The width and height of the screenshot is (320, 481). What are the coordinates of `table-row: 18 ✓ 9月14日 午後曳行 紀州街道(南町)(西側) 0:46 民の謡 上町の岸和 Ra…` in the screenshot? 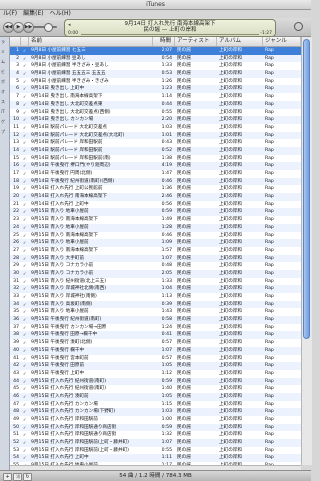 It's located at (155, 181).